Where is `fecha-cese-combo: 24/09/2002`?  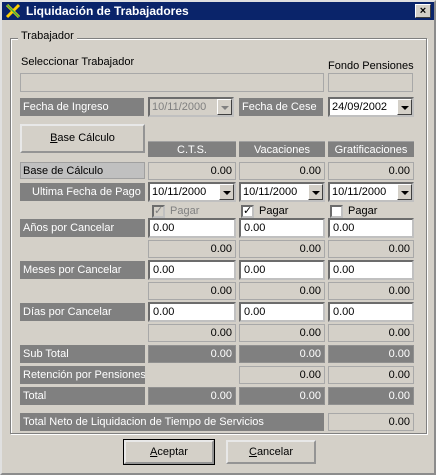 fecha-cese-combo: 24/09/2002 is located at coordinates (371, 107).